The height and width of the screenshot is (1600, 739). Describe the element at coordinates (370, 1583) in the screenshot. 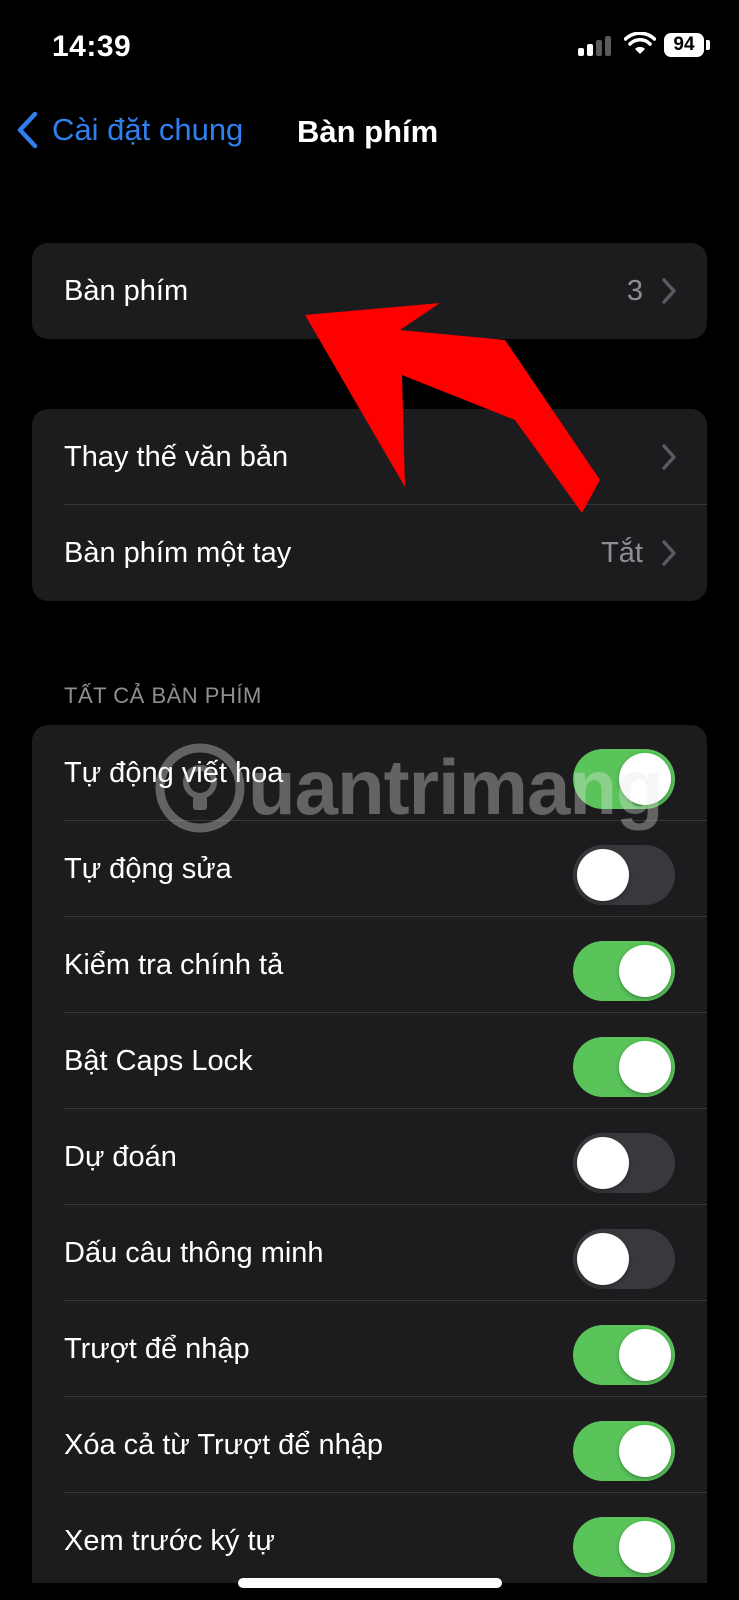

I see `home-indicator` at that location.